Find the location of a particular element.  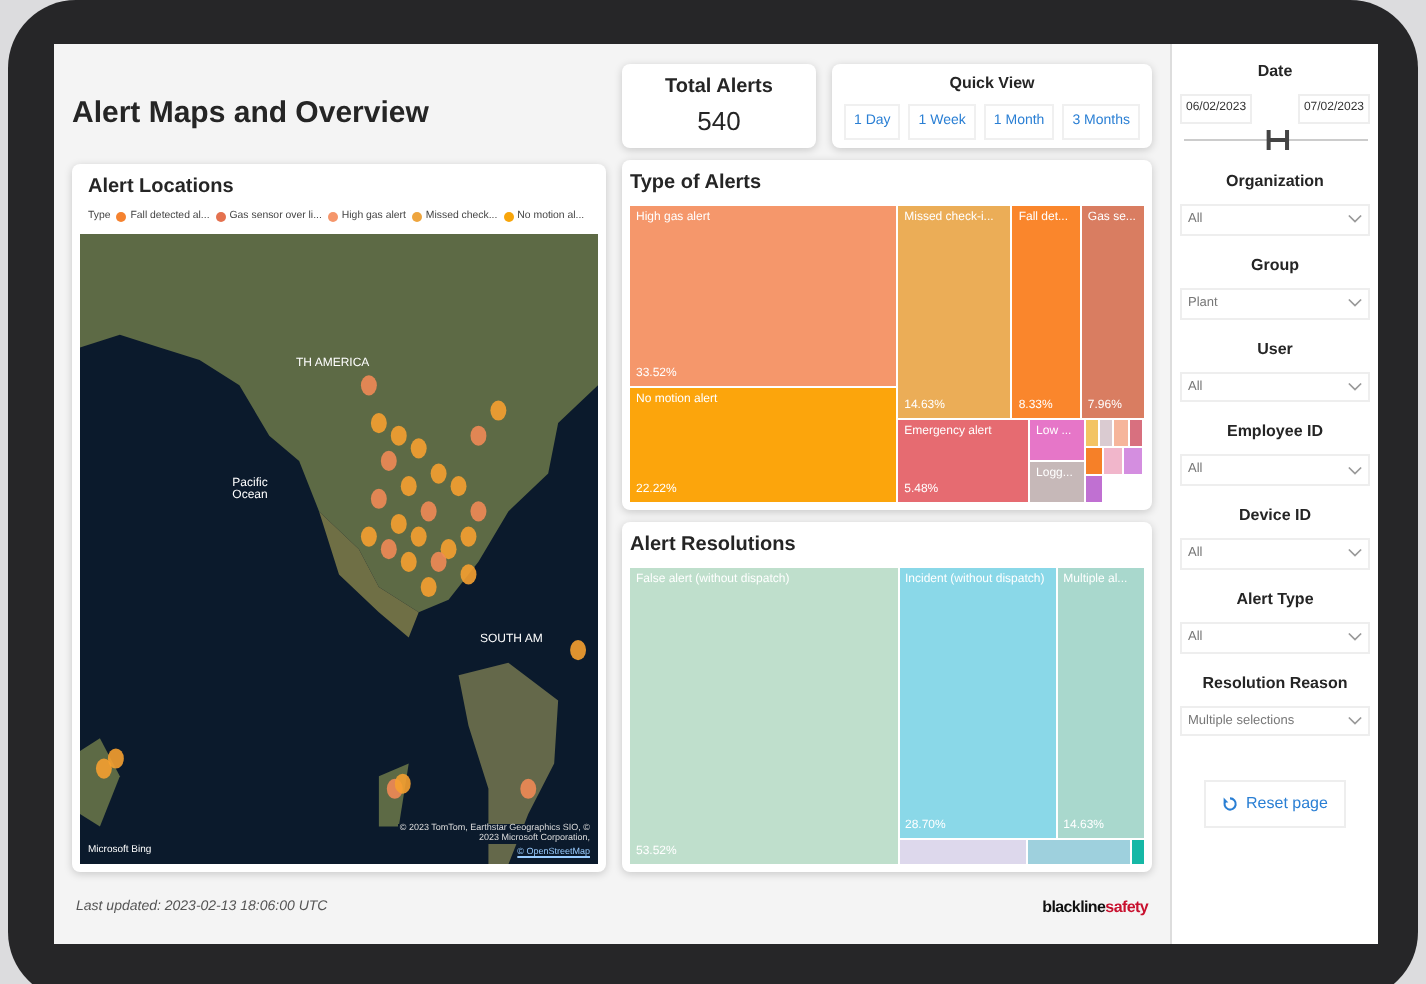

filter-label: Resolution Reason is located at coordinates (1275, 683).